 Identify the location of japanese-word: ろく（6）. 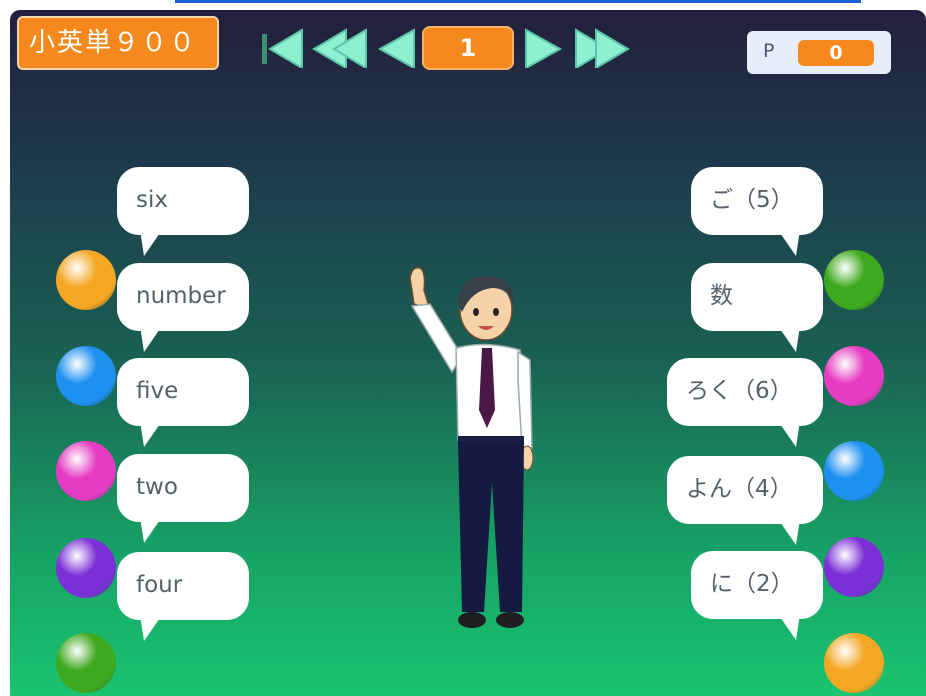
(739, 391).